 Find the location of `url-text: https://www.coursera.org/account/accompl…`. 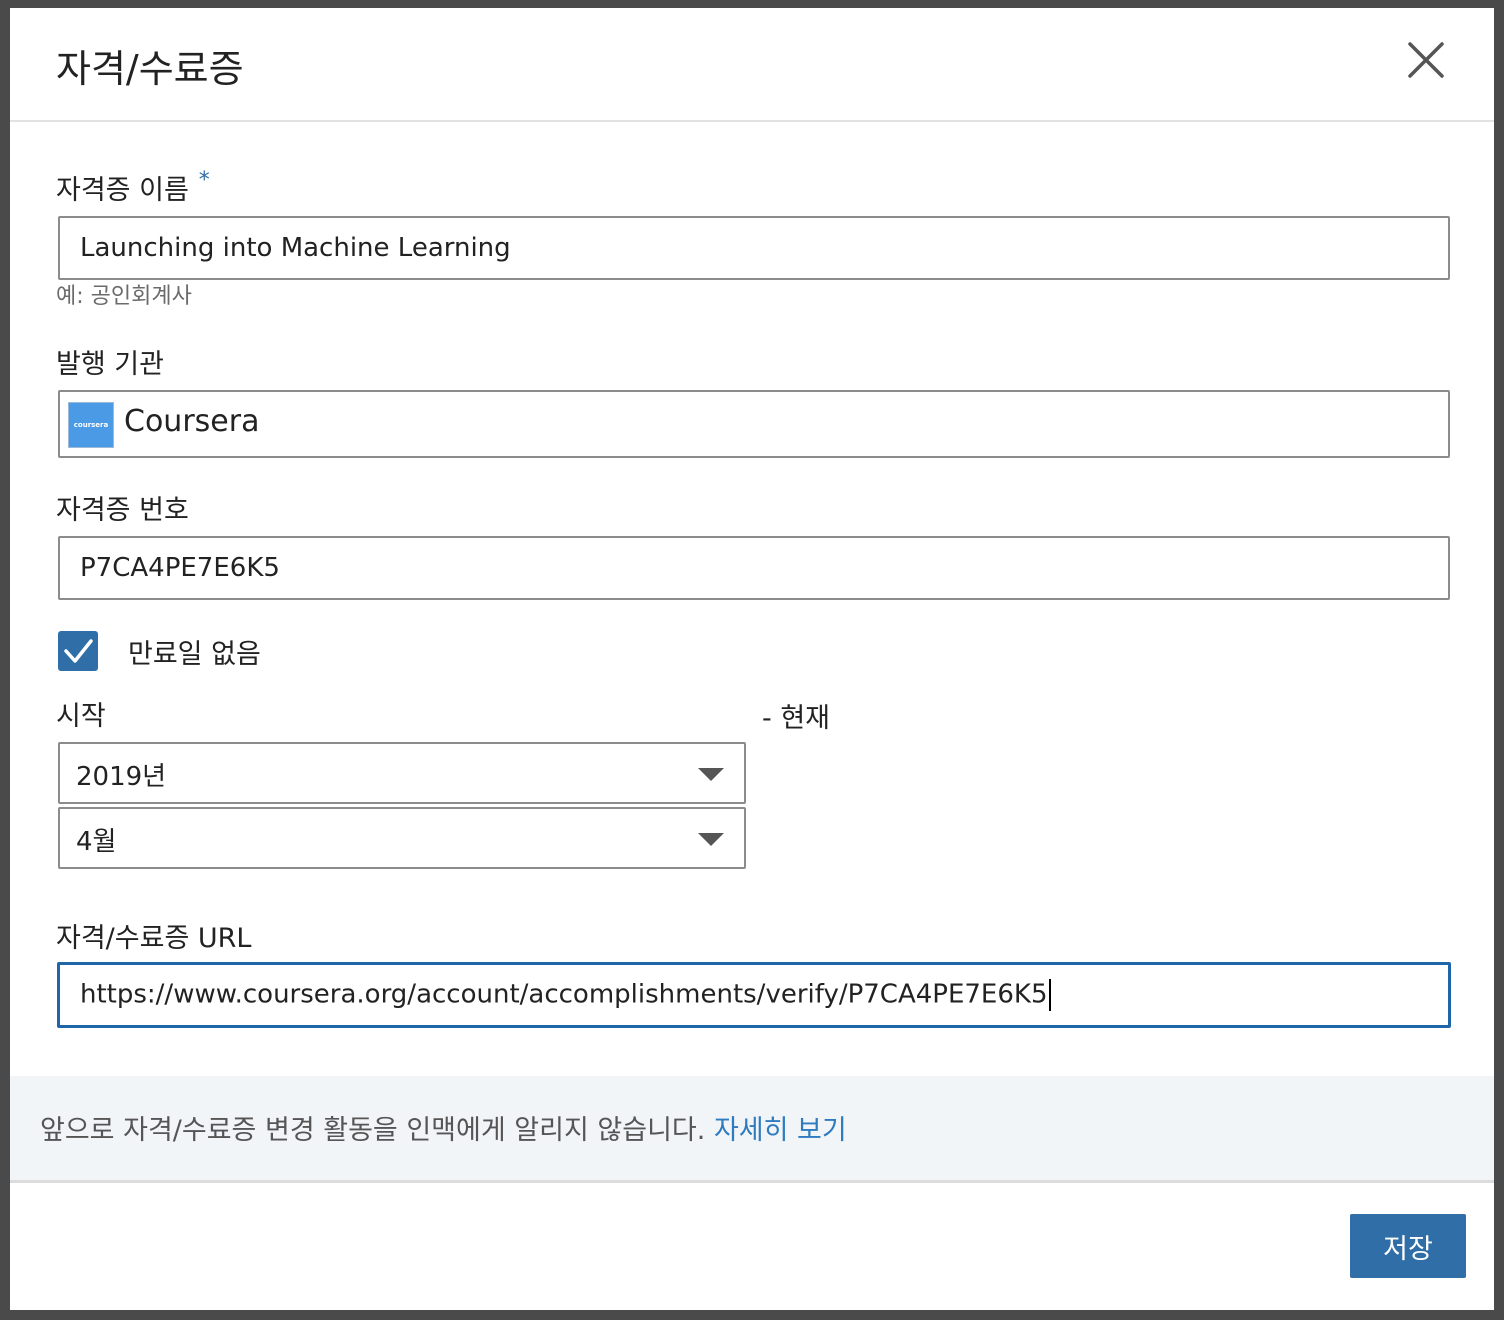

url-text: https://www.coursera.org/account/accompl… is located at coordinates (564, 994).